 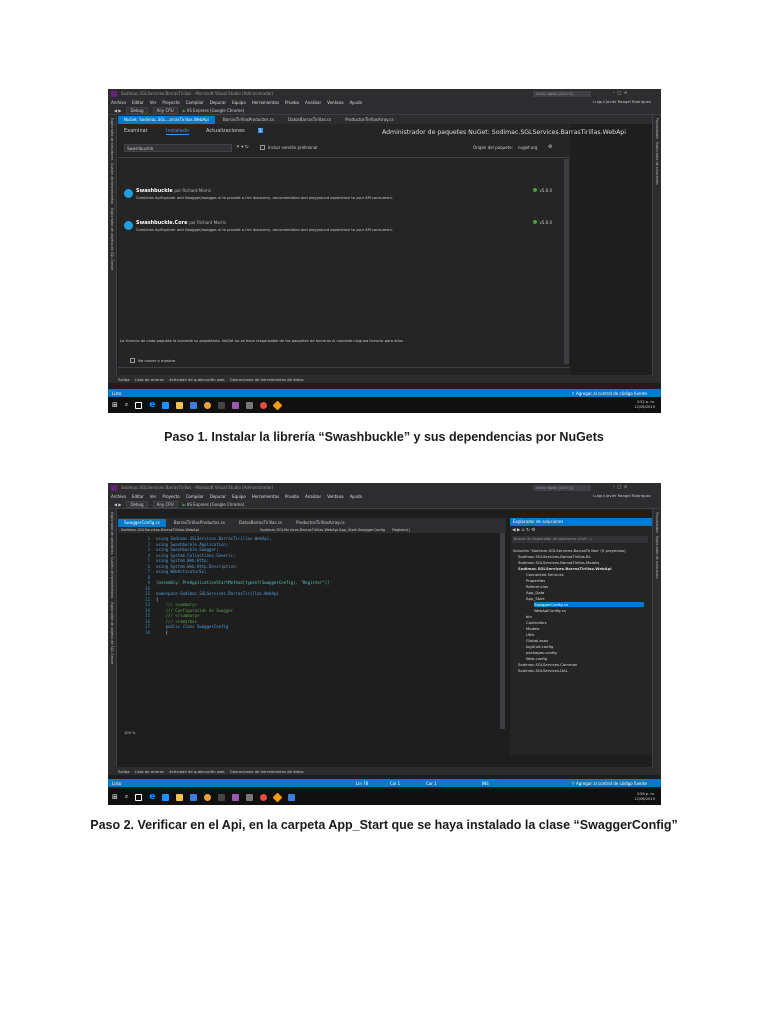 I want to click on tree-item: Connected Services, so click(x=545, y=574).